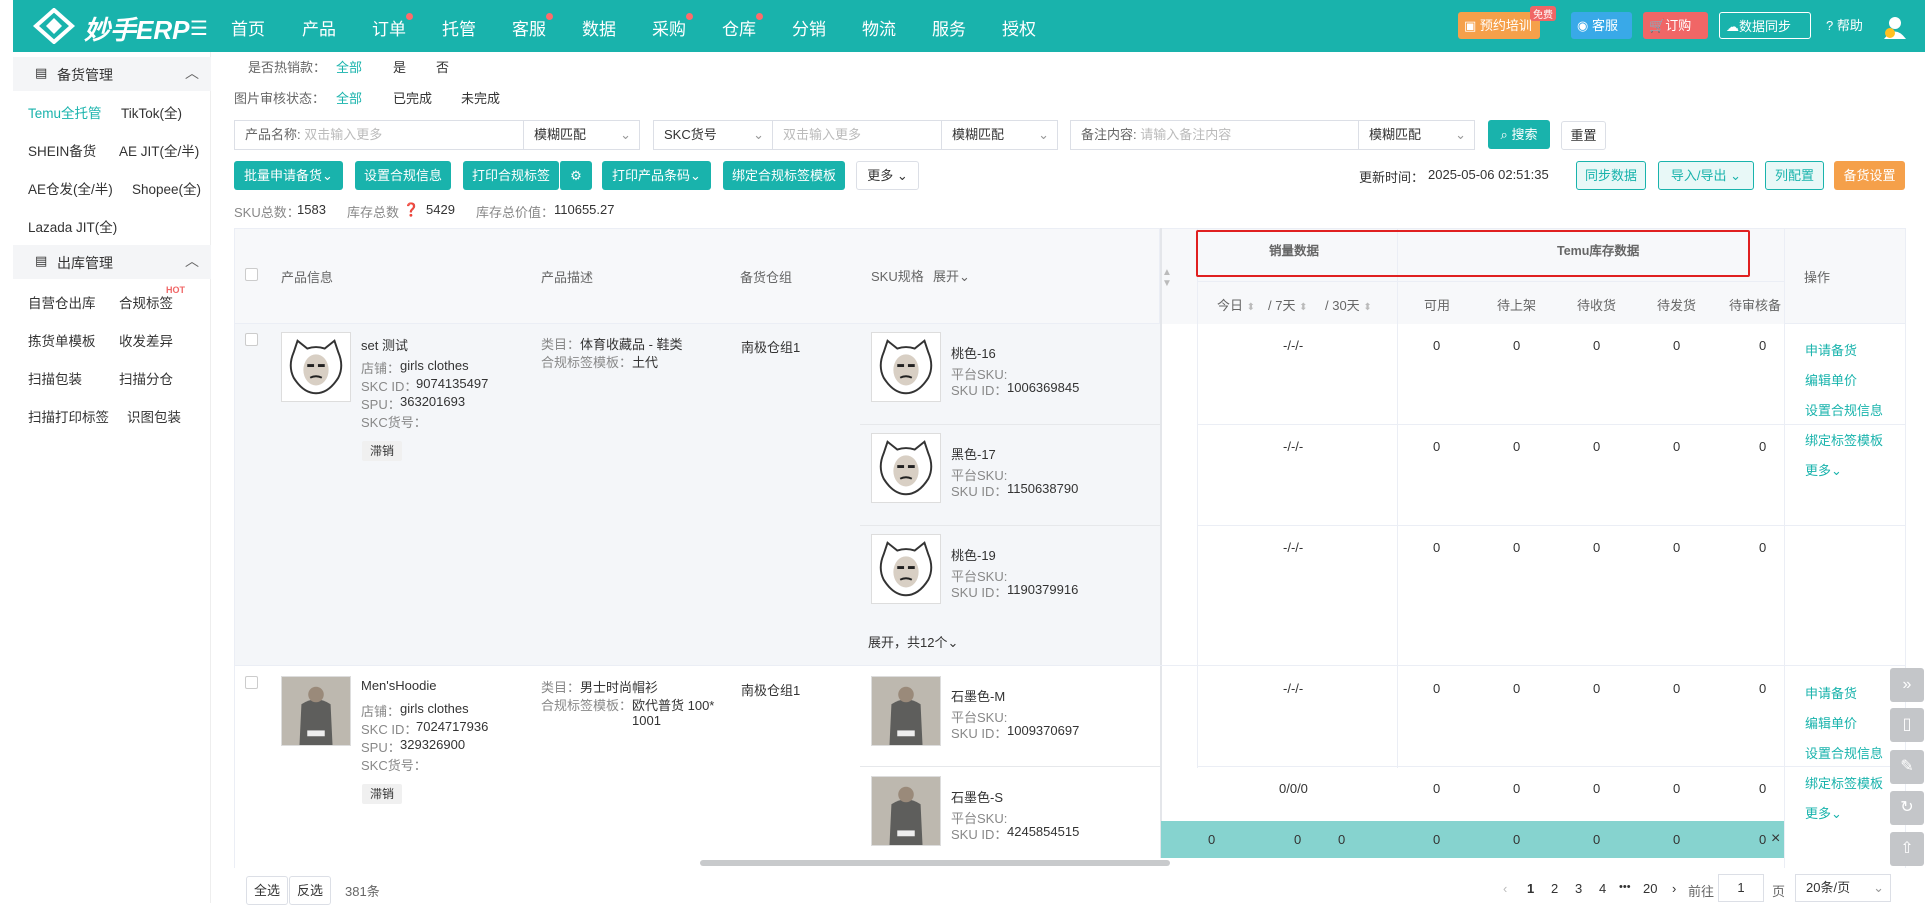 This screenshot has height=905, width=1925. Describe the element at coordinates (1907, 685) in the screenshot. I see `collapse-icon: »` at that location.